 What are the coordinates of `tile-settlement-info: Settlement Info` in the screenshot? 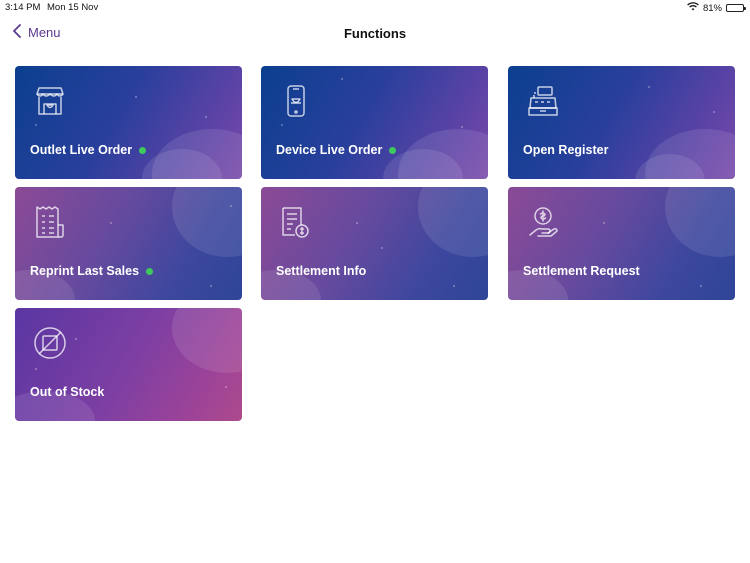 It's located at (374, 243).